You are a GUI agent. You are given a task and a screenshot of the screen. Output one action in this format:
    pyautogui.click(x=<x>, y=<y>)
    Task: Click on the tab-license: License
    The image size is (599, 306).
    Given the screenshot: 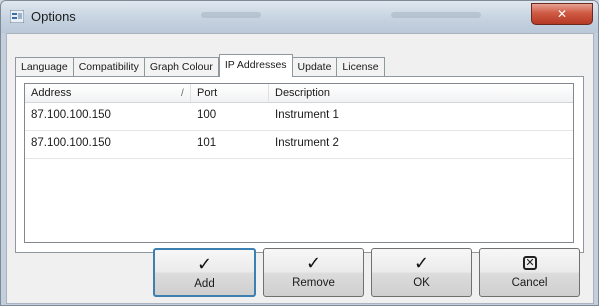 What is the action you would take?
    pyautogui.click(x=361, y=66)
    